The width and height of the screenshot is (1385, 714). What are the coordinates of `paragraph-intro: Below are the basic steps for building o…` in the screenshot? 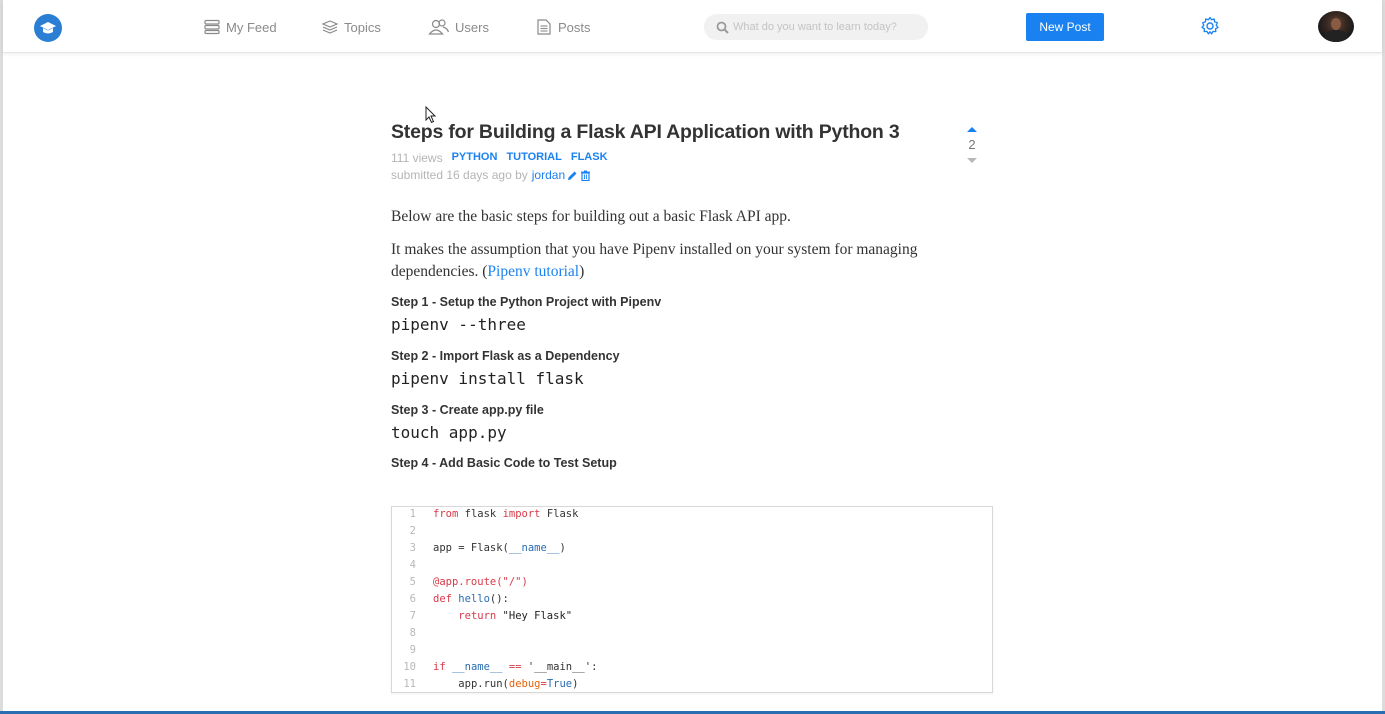 It's located at (591, 216).